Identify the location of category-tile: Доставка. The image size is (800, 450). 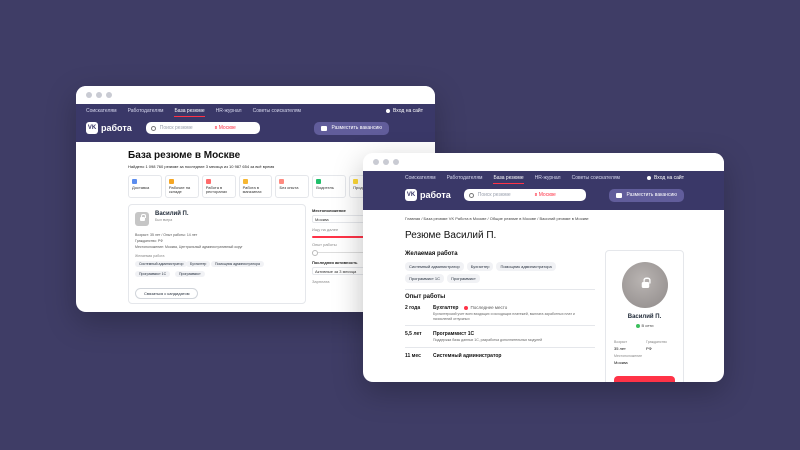
(145, 186).